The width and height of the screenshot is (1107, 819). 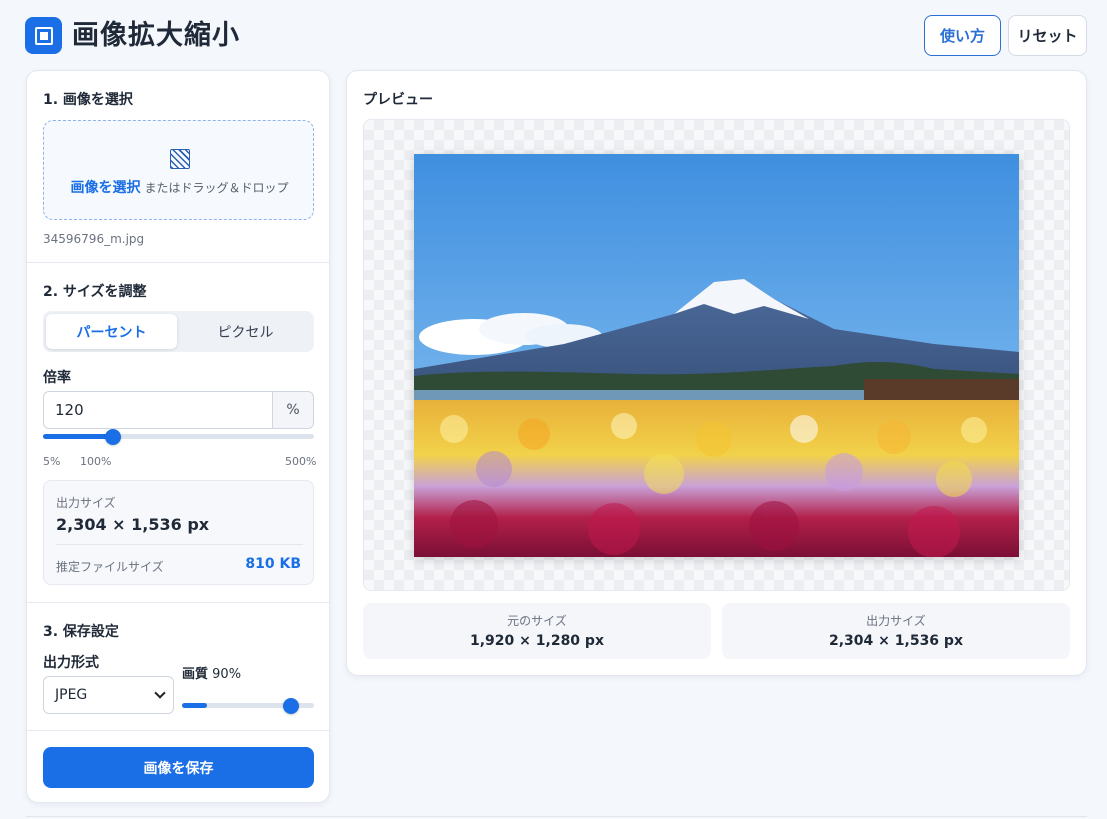 I want to click on selected-filename: 34596796_m.jpg, so click(x=94, y=239).